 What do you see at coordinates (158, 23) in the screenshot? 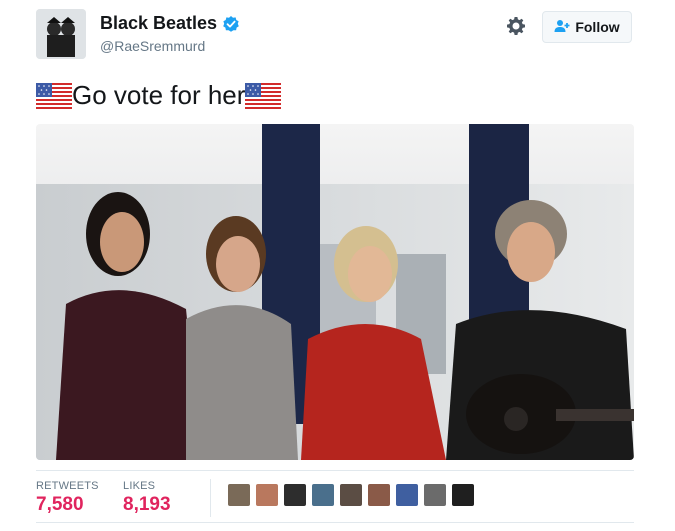
I see `display-name: Black Beatles` at bounding box center [158, 23].